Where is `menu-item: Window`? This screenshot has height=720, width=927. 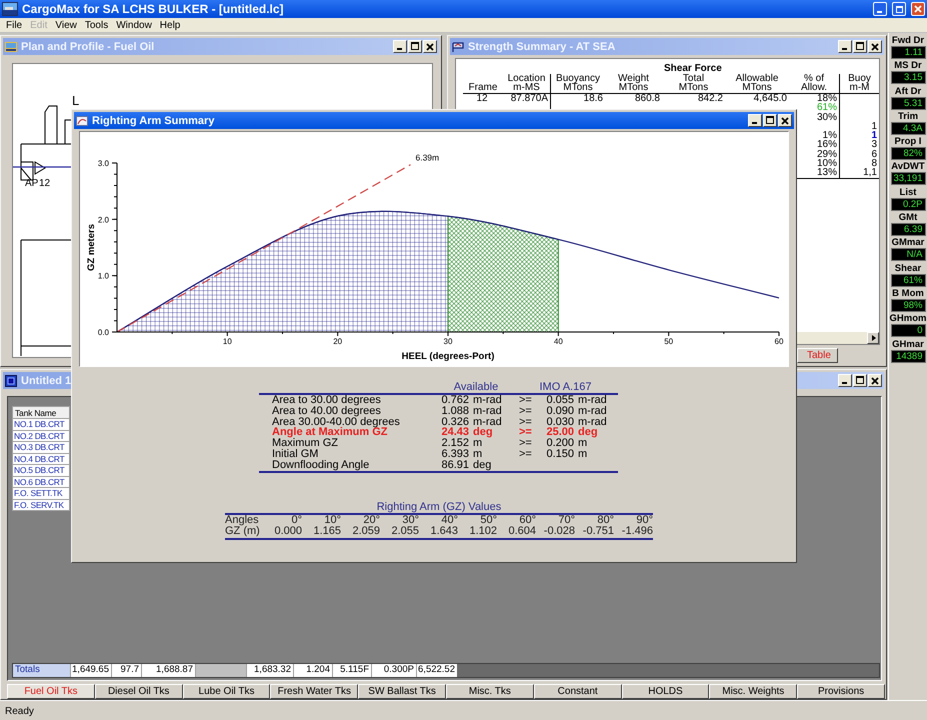 menu-item: Window is located at coordinates (134, 25).